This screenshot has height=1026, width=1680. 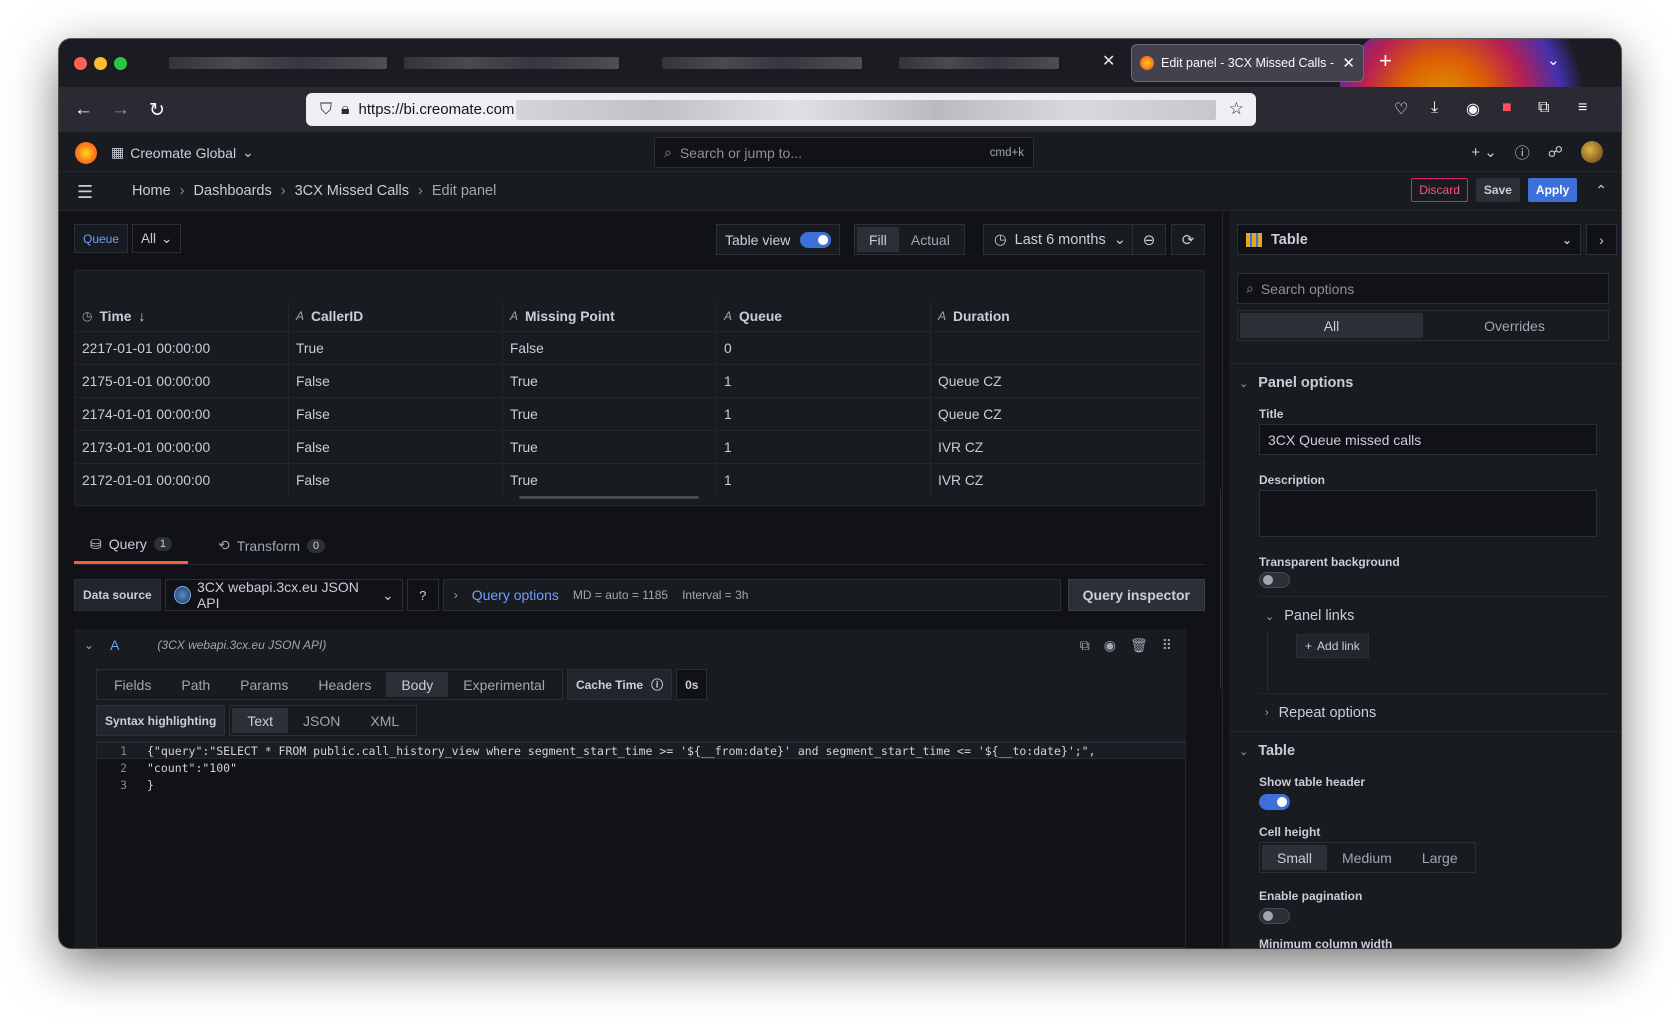 What do you see at coordinates (1473, 109) in the screenshot?
I see `extension-icon: ◉` at bounding box center [1473, 109].